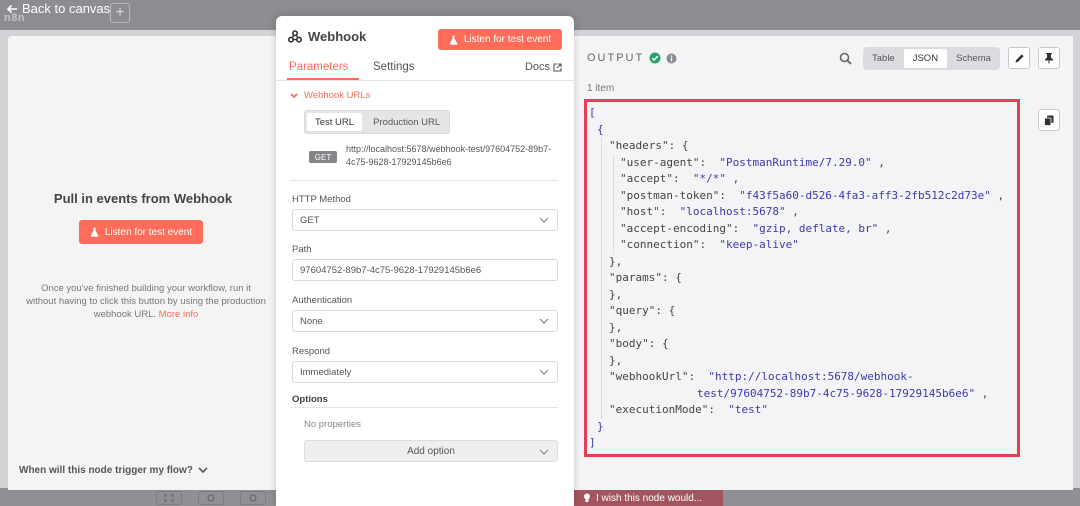 Image resolution: width=1080 pixels, height=506 pixels. I want to click on webhook-urls-label: Webhook URLs, so click(337, 95).